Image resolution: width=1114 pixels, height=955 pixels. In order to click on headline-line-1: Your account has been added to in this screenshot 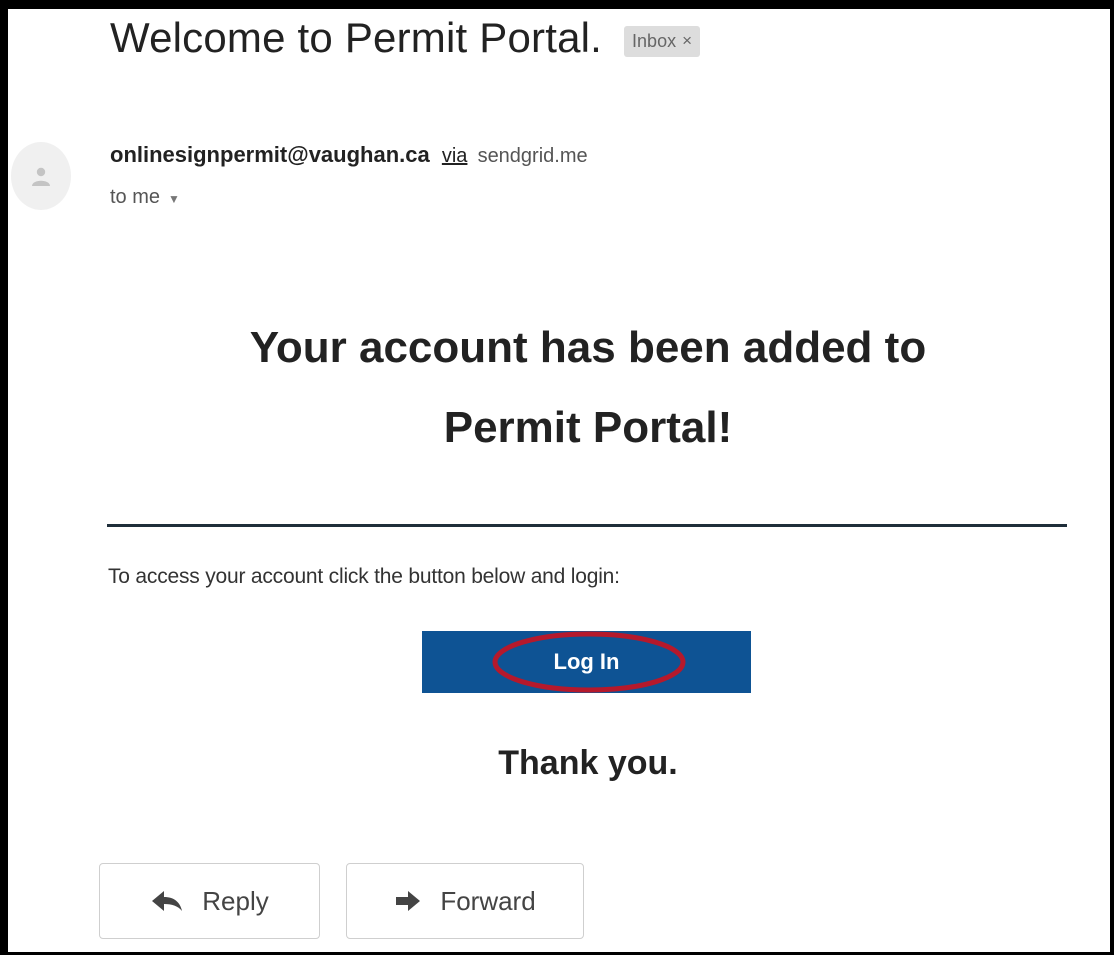, I will do `click(588, 347)`.